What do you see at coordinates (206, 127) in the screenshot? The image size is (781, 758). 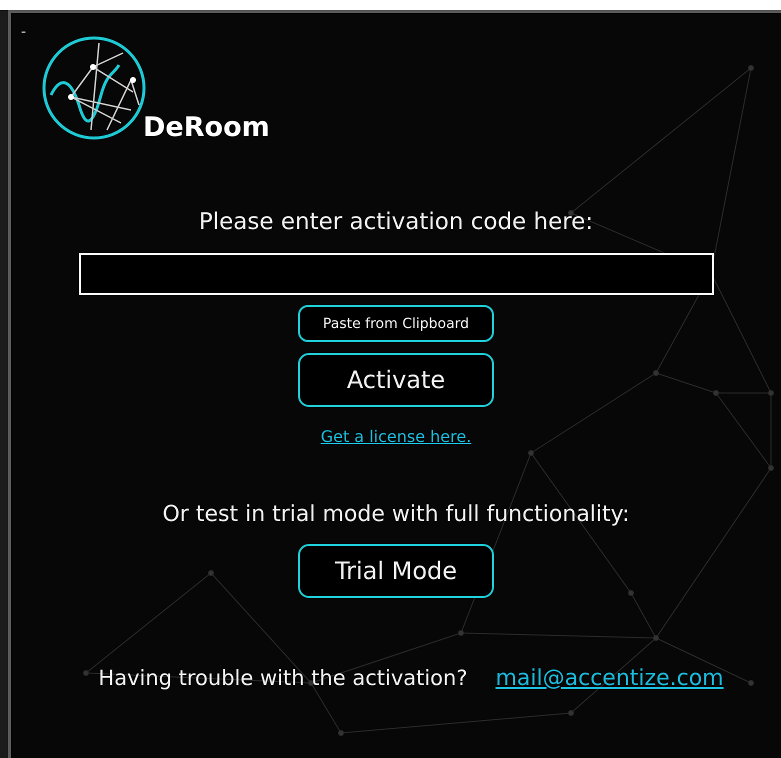 I see `app-name: DeRoom` at bounding box center [206, 127].